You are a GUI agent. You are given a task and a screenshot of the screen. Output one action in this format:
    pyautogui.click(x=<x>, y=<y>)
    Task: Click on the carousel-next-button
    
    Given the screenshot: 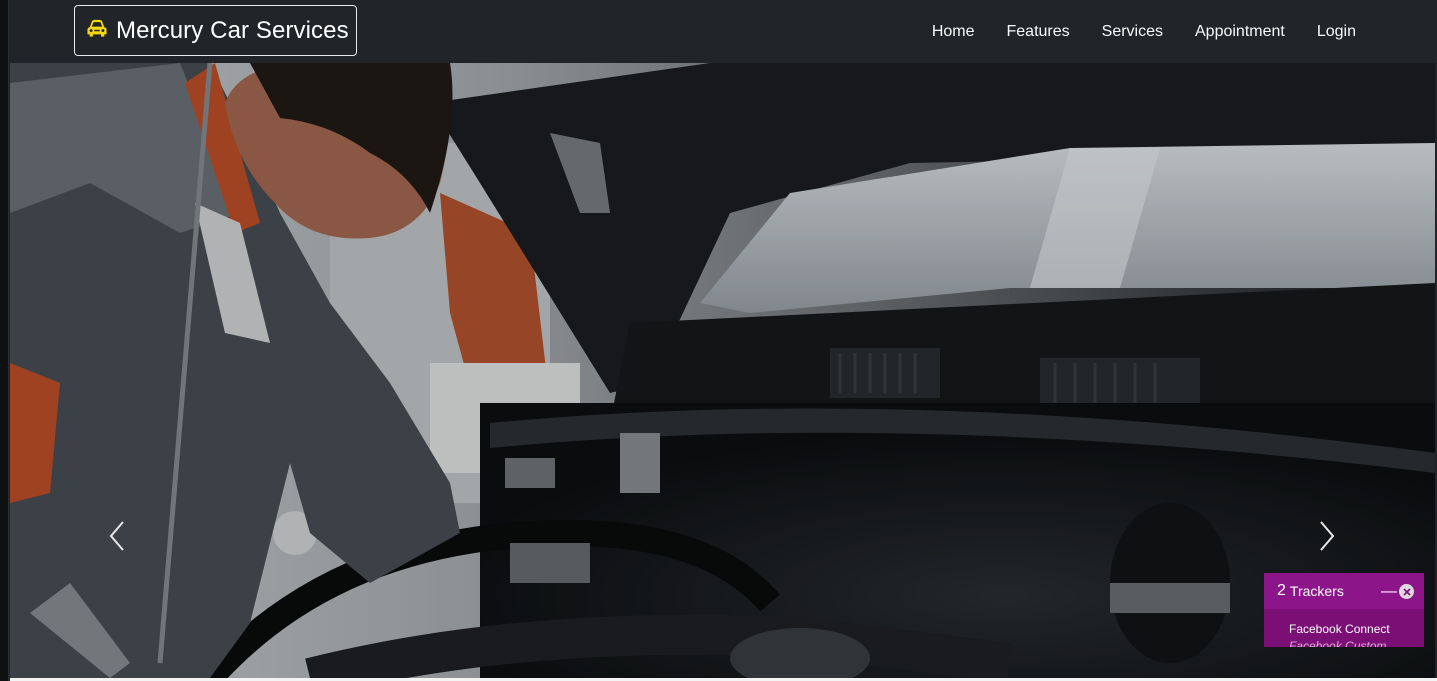 What is the action you would take?
    pyautogui.click(x=1327, y=538)
    